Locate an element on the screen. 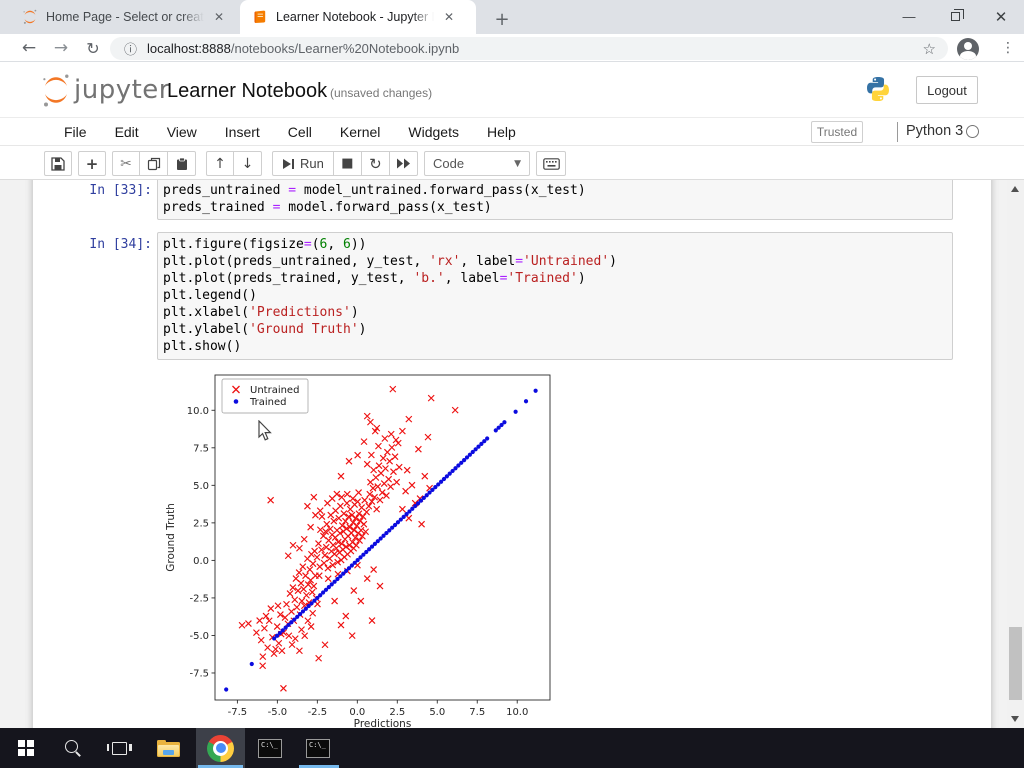 The height and width of the screenshot is (768, 1024). search-icon is located at coordinates (73, 748).